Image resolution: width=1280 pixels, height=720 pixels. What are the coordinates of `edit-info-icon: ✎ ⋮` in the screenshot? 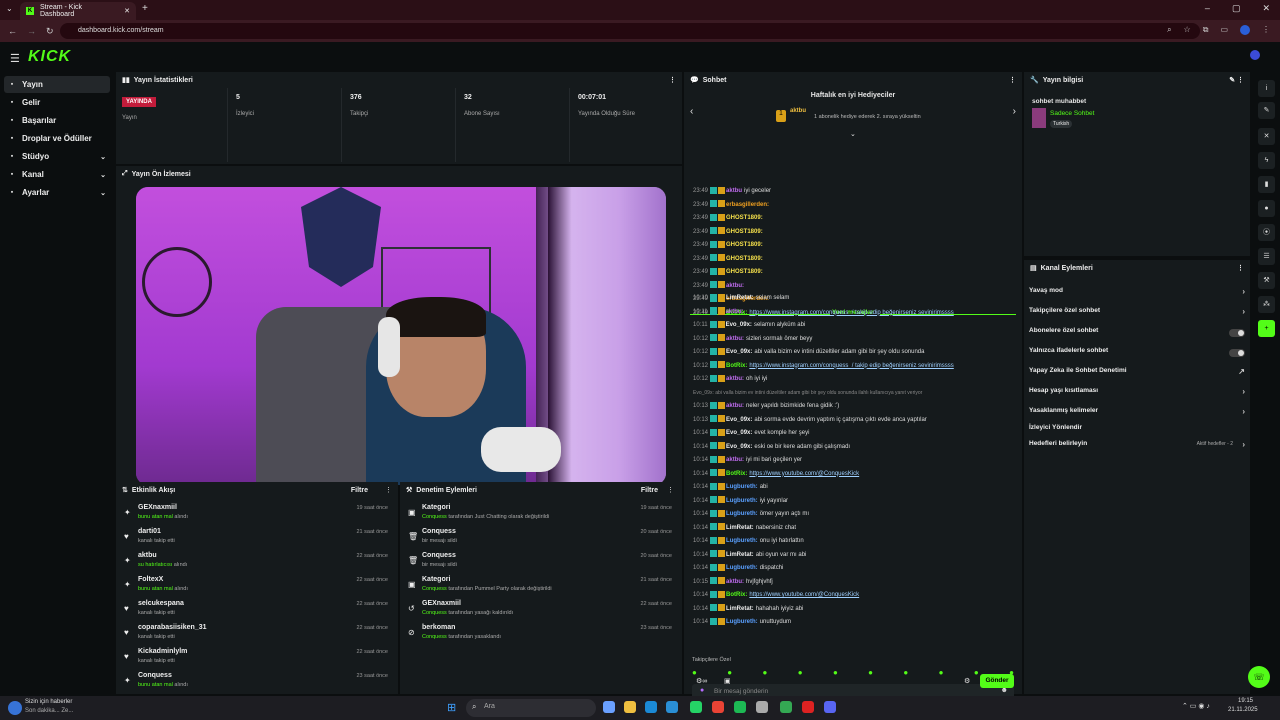 It's located at (1236, 80).